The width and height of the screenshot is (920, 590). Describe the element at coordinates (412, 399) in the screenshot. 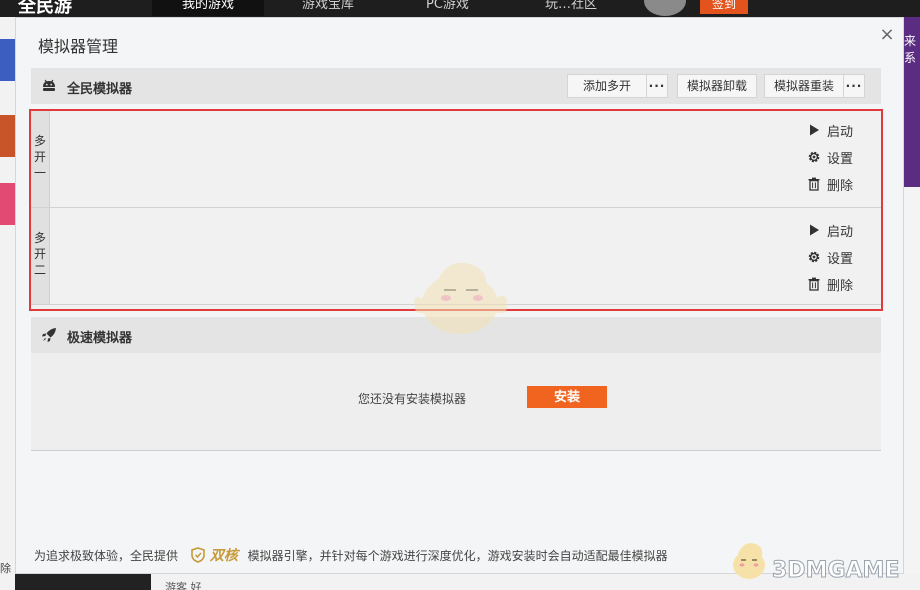

I see `no-emulator-message: 您还没有安装模拟器` at that location.